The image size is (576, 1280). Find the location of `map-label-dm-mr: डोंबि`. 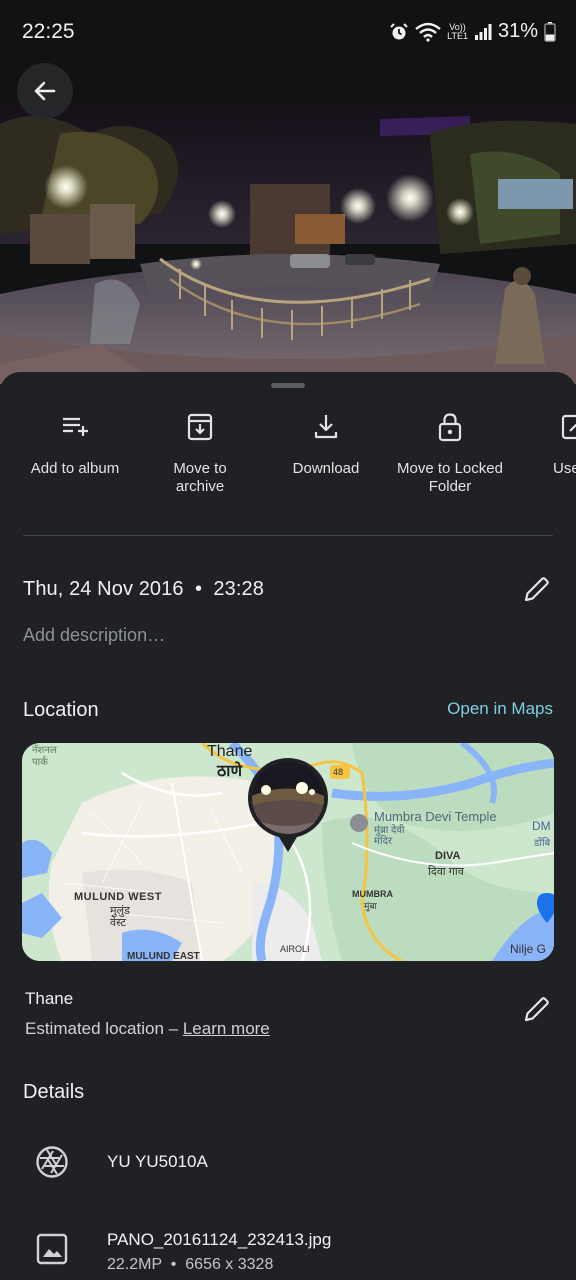

map-label-dm-mr: डोंबि is located at coordinates (542, 843).